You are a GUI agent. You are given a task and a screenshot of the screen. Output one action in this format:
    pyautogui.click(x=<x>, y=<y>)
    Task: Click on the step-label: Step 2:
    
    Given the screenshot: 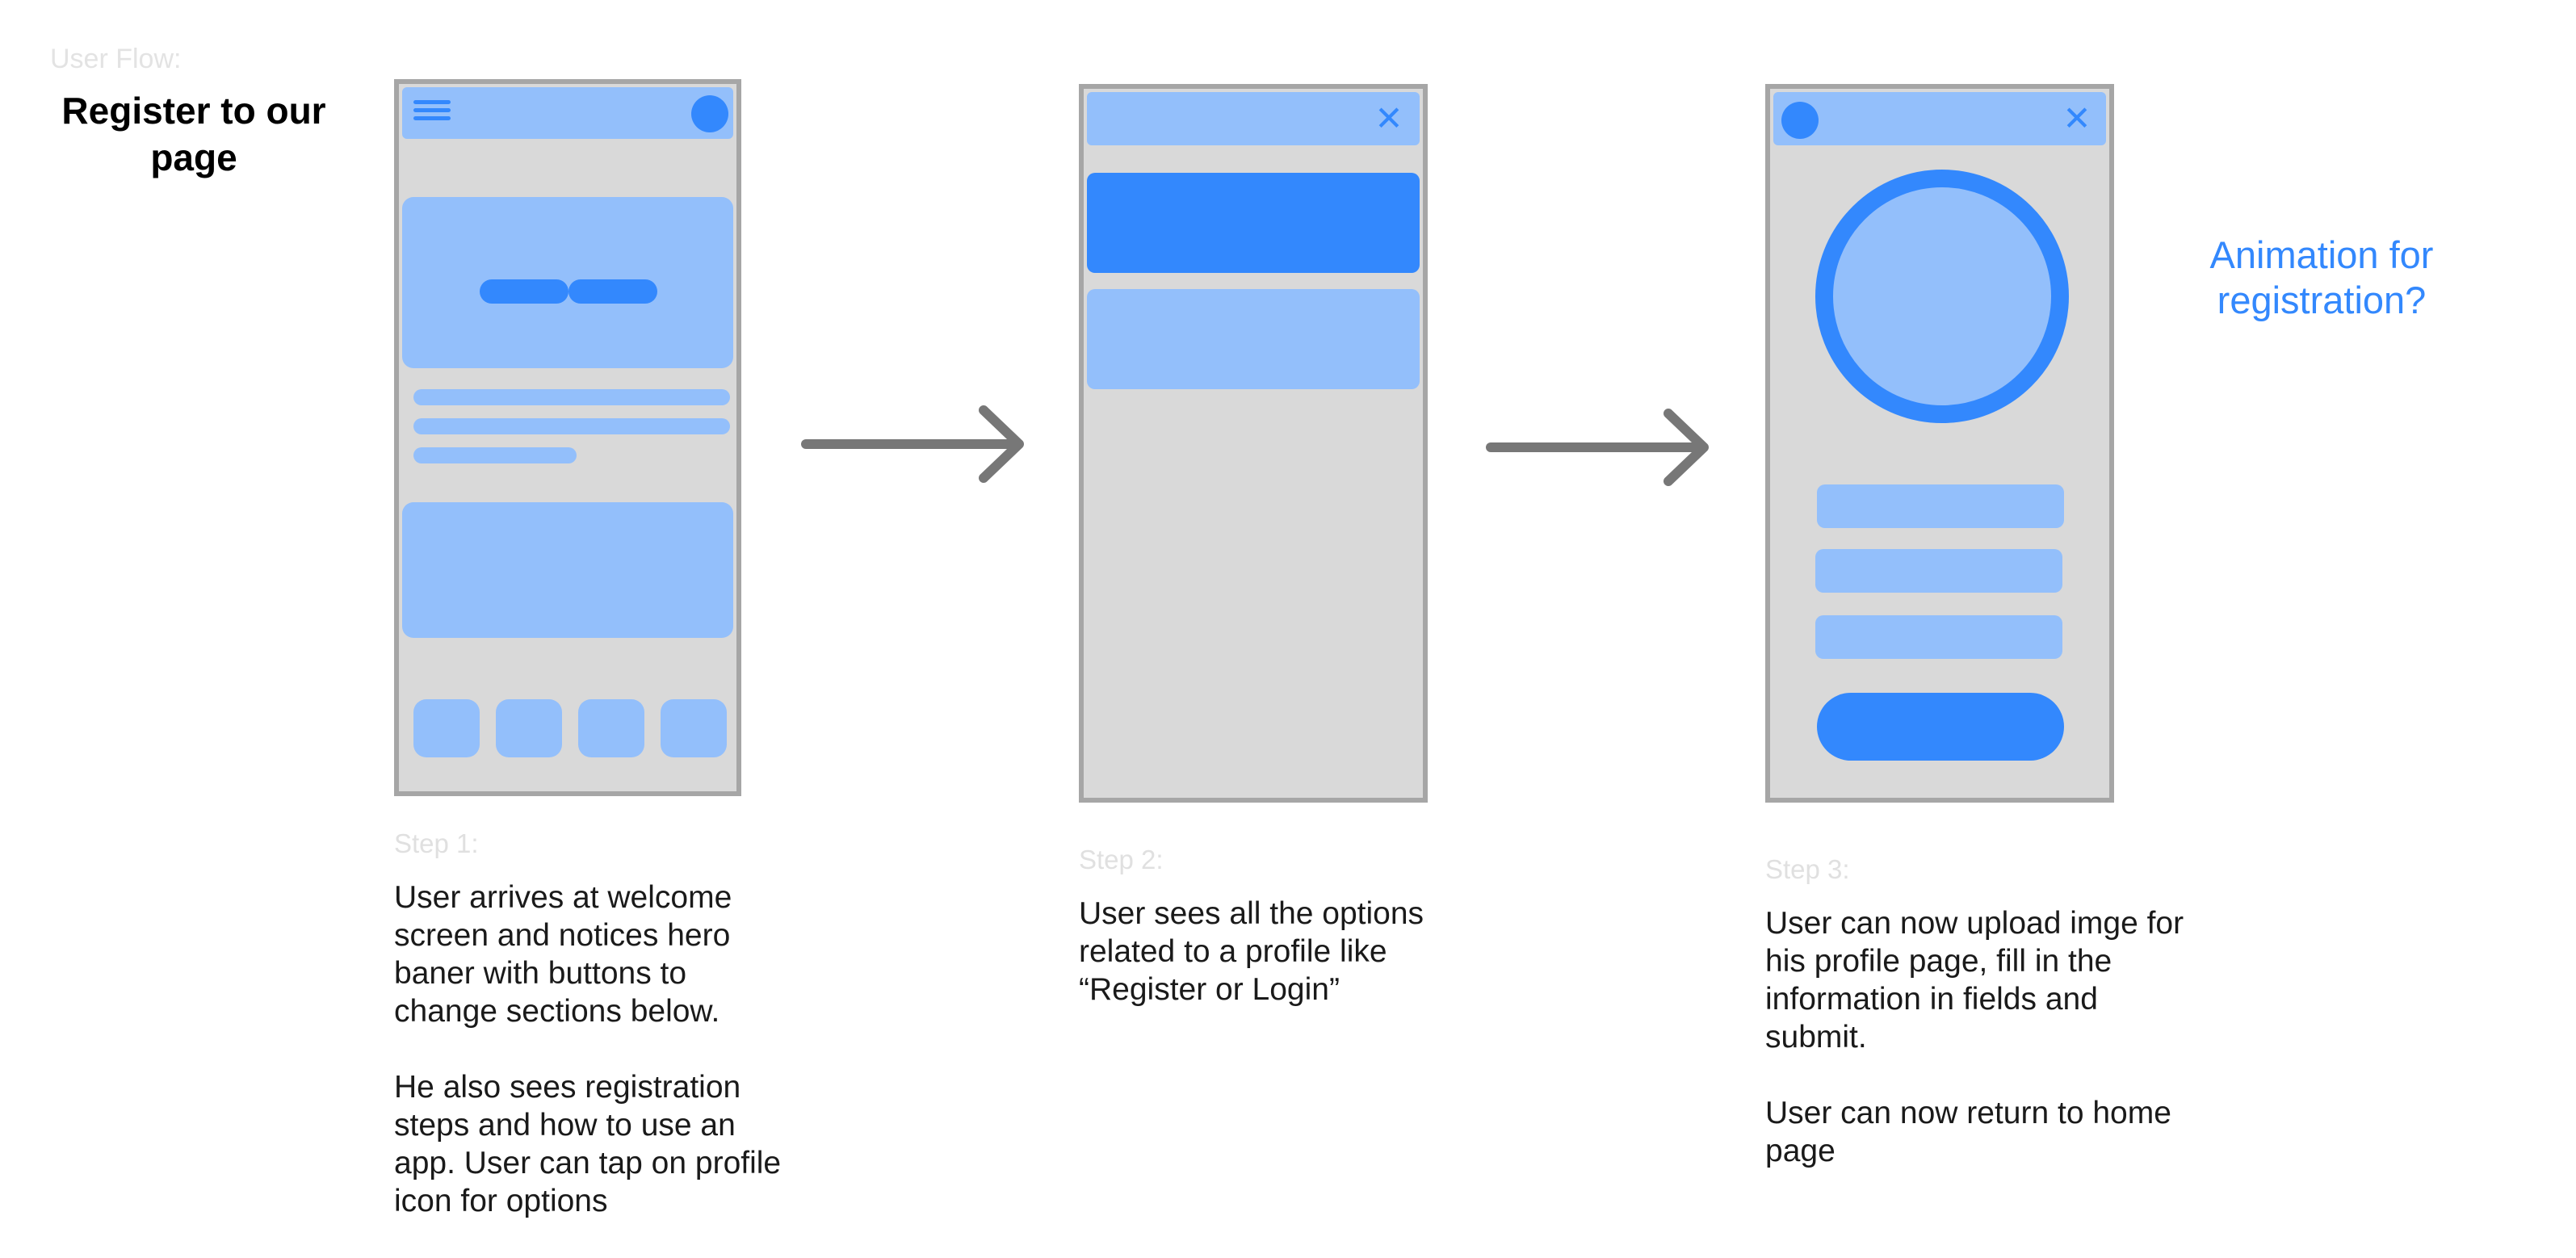 What is the action you would take?
    pyautogui.click(x=1121, y=860)
    